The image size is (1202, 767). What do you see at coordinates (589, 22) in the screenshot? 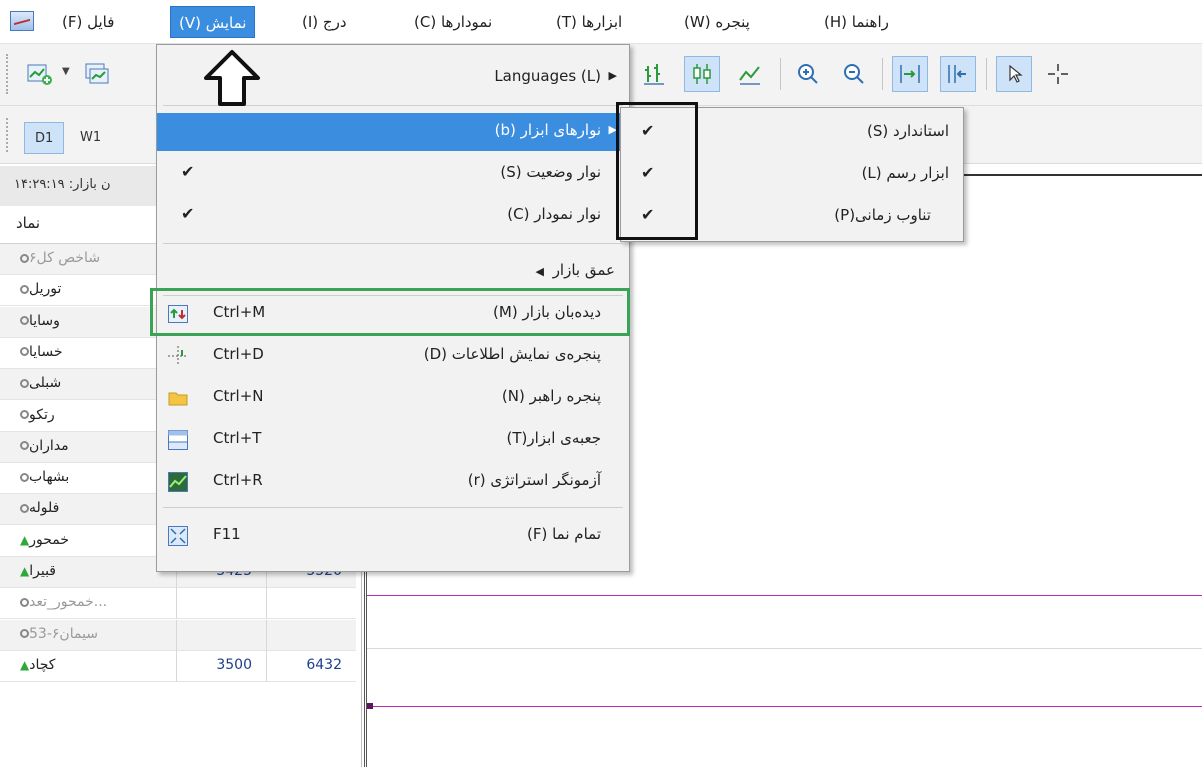
I see `menu-tools: ابزارها (T)` at bounding box center [589, 22].